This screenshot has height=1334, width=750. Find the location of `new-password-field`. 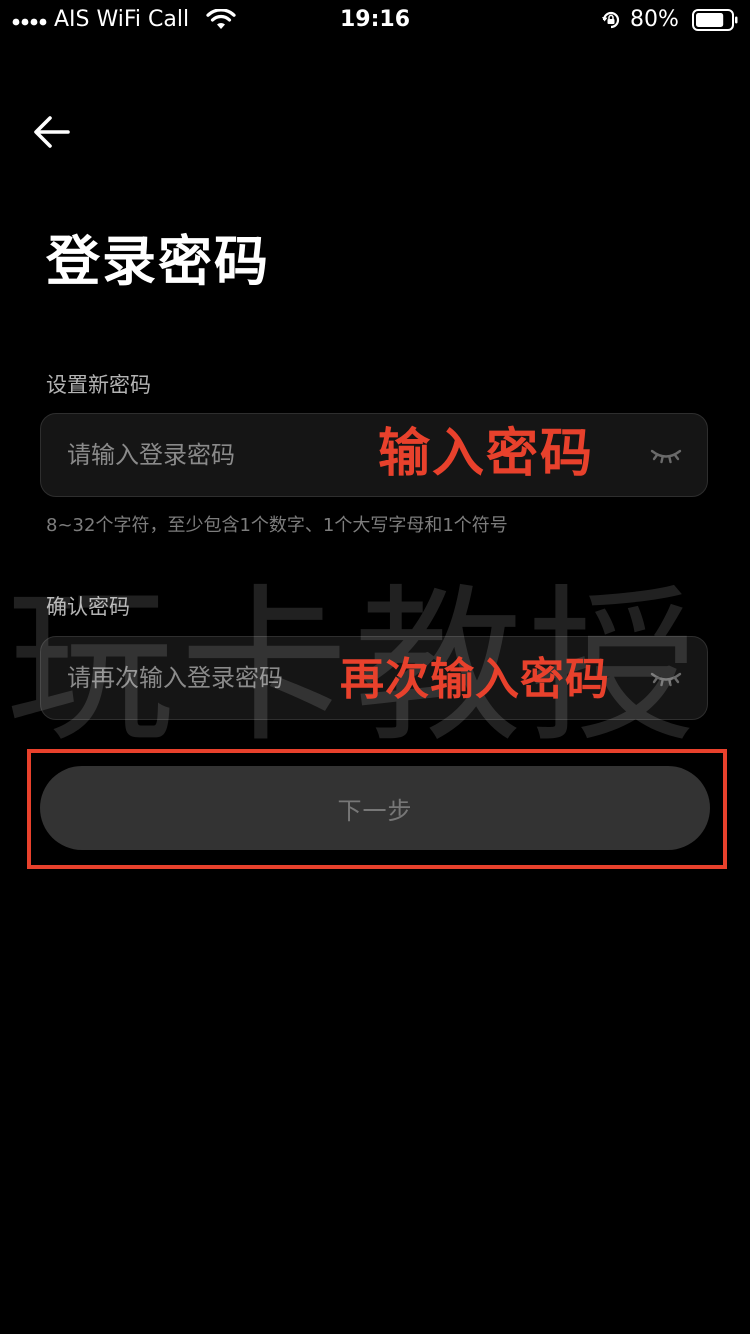

new-password-field is located at coordinates (374, 455).